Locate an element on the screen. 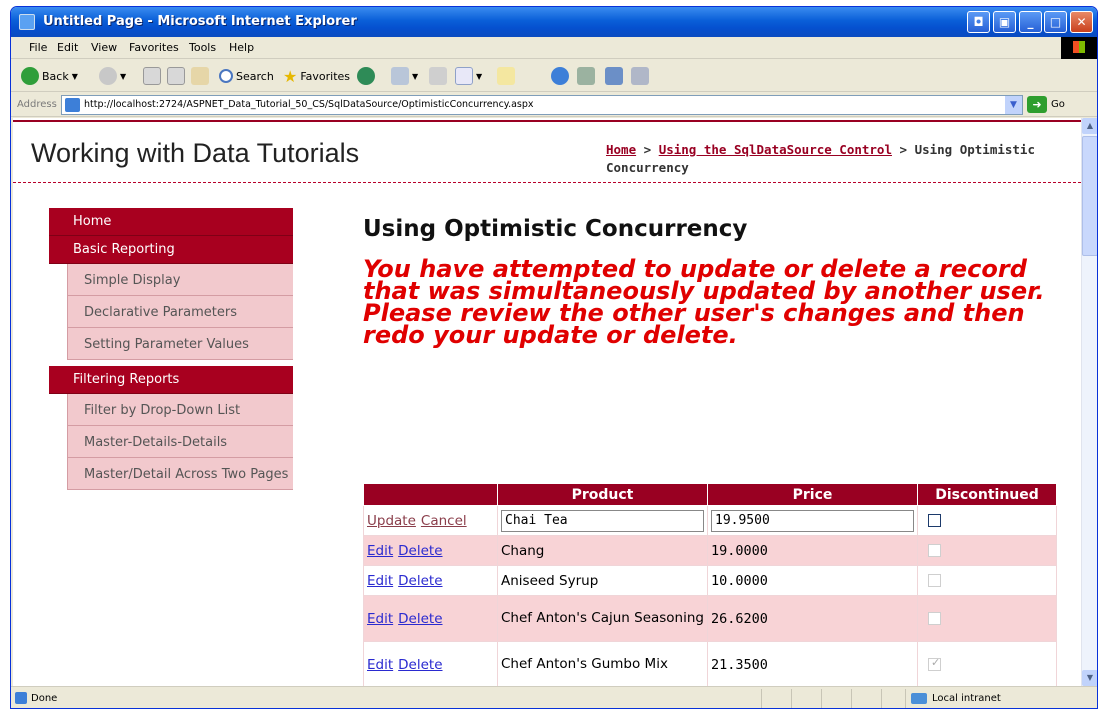 The image size is (1104, 715). scroll-down-icon: ▼ is located at coordinates (1089, 678).